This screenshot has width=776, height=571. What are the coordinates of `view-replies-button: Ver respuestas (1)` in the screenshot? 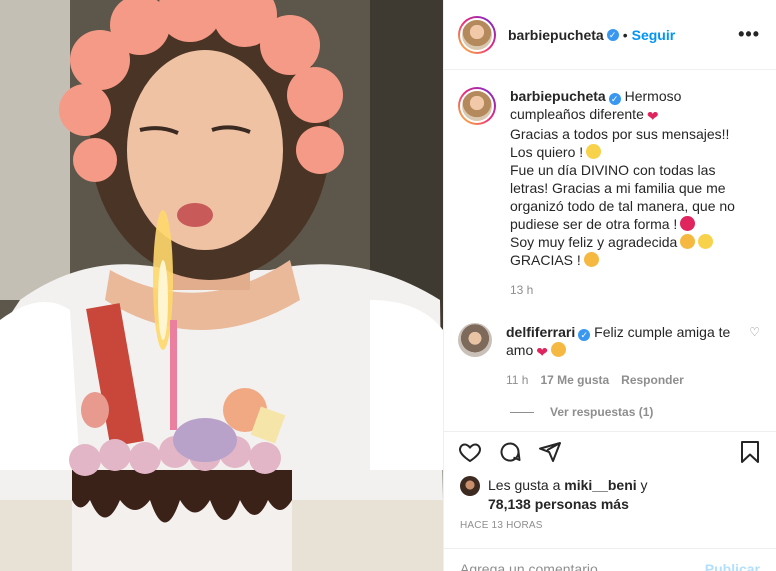 It's located at (635, 412).